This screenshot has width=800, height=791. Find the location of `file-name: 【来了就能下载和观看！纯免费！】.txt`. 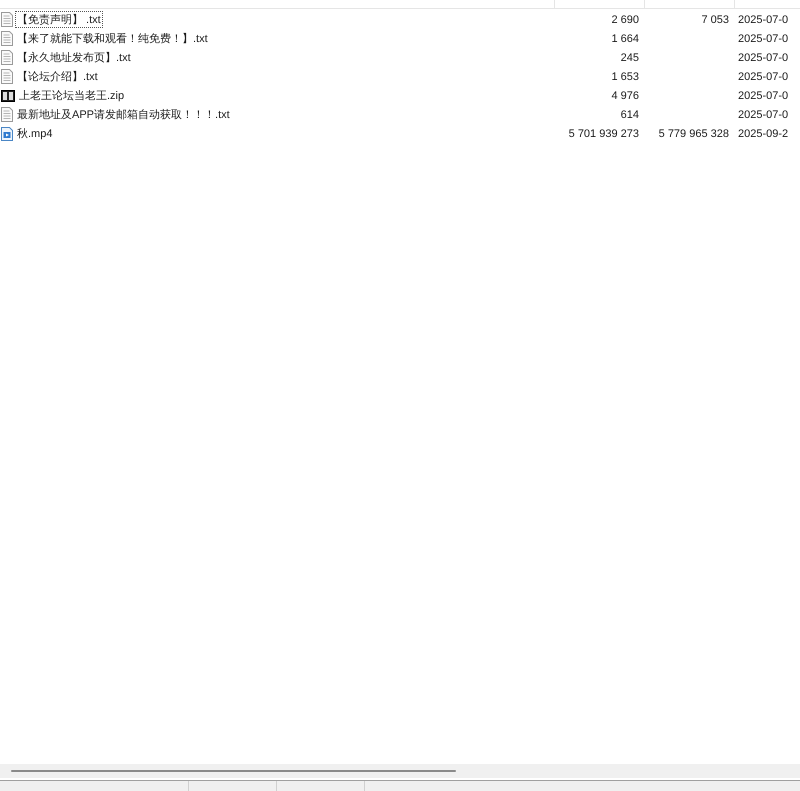

file-name: 【来了就能下载和观看！纯免费！】.txt is located at coordinates (112, 38).